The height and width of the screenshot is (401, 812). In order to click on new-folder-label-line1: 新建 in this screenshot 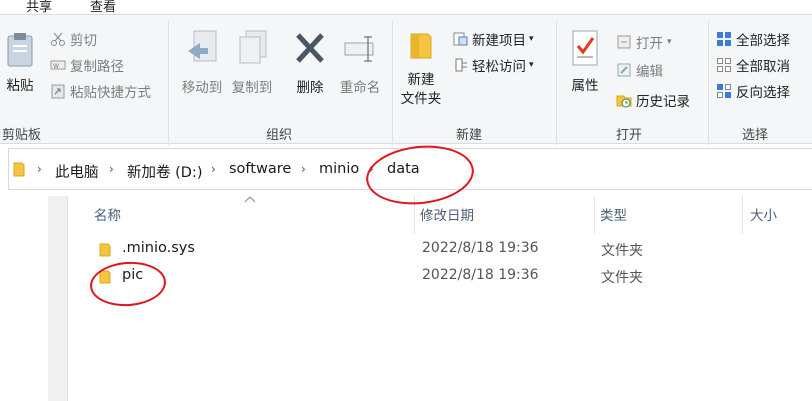, I will do `click(421, 80)`.